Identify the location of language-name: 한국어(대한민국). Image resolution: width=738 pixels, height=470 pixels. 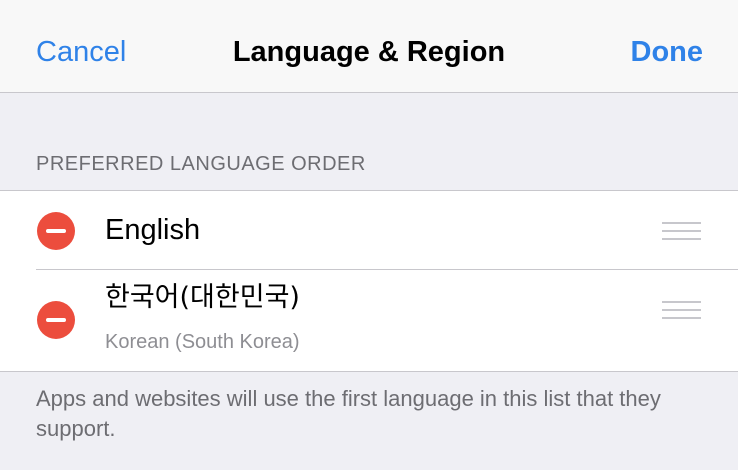
(202, 297).